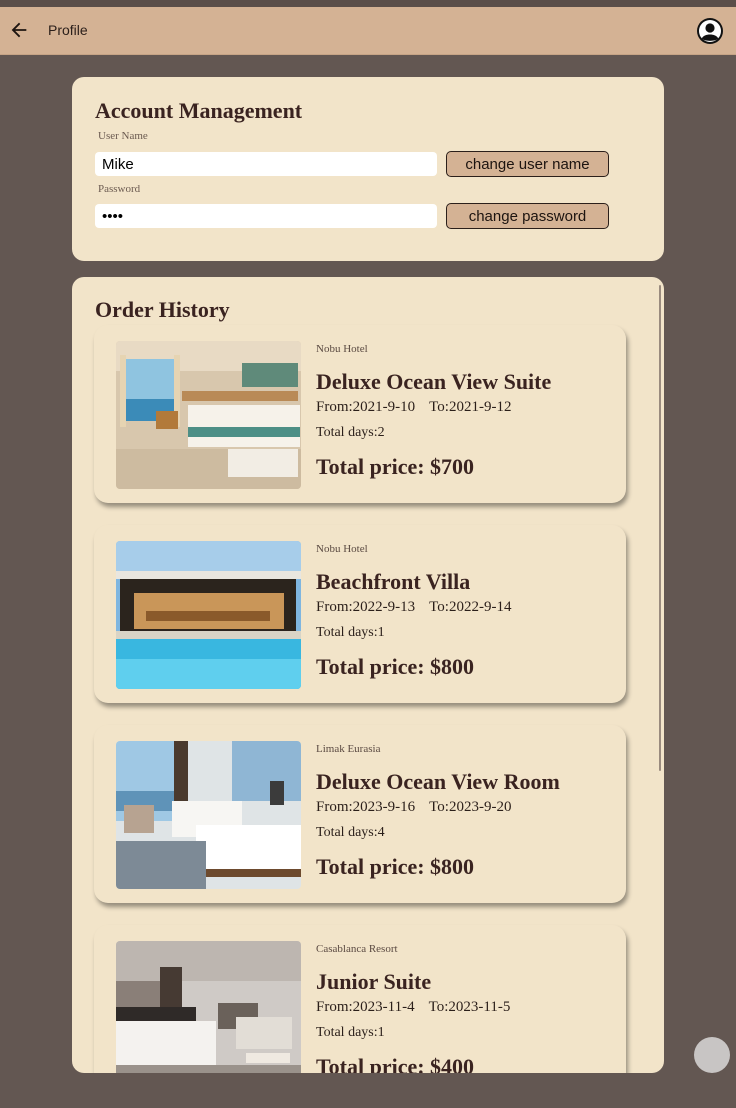  Describe the element at coordinates (527, 164) in the screenshot. I see `change-username-button: change user name` at that location.